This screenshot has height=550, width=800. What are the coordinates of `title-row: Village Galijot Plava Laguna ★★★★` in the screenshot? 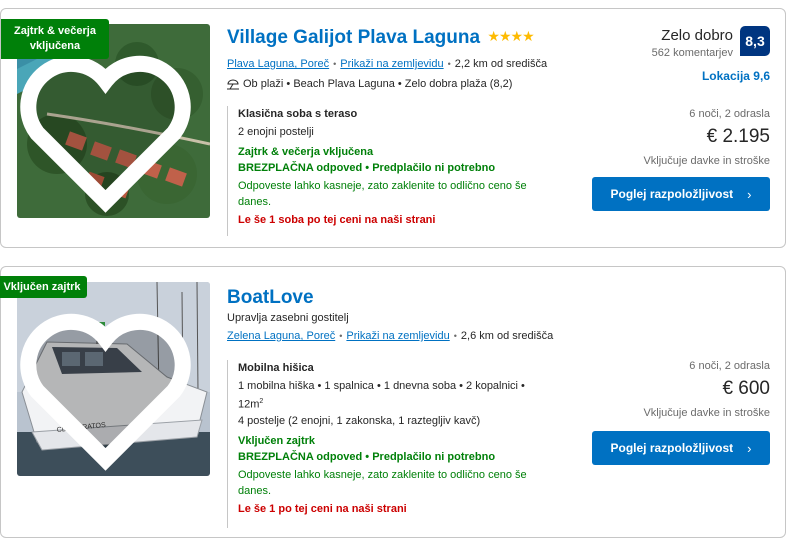 It's located at (387, 38).